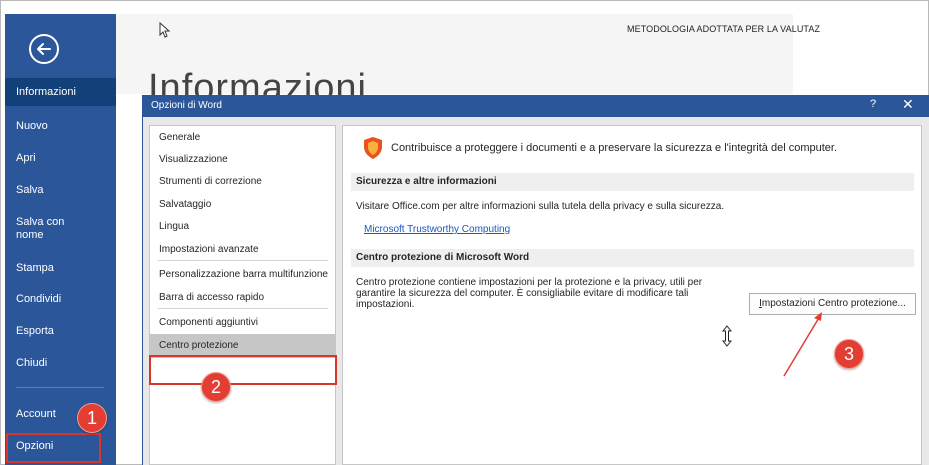 This screenshot has height=465, width=929. I want to click on nav-item-impostazioni-avanzate: Impostazioni avanzate, so click(242, 250).